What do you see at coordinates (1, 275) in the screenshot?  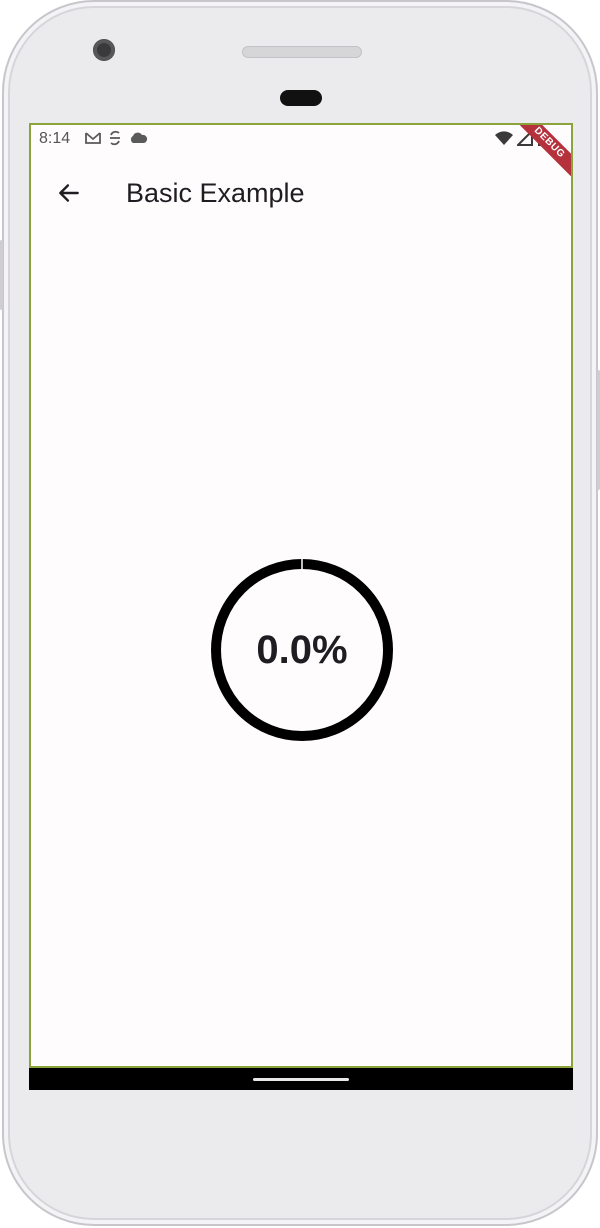 I see `phone-volume-button` at bounding box center [1, 275].